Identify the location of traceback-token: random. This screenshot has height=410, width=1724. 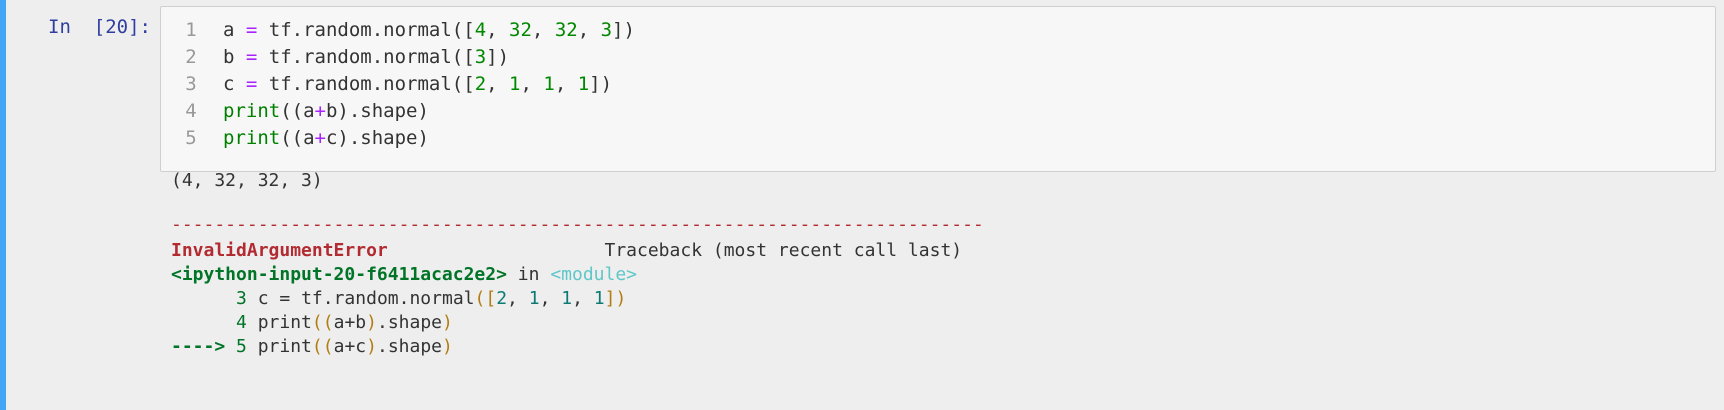
(366, 298).